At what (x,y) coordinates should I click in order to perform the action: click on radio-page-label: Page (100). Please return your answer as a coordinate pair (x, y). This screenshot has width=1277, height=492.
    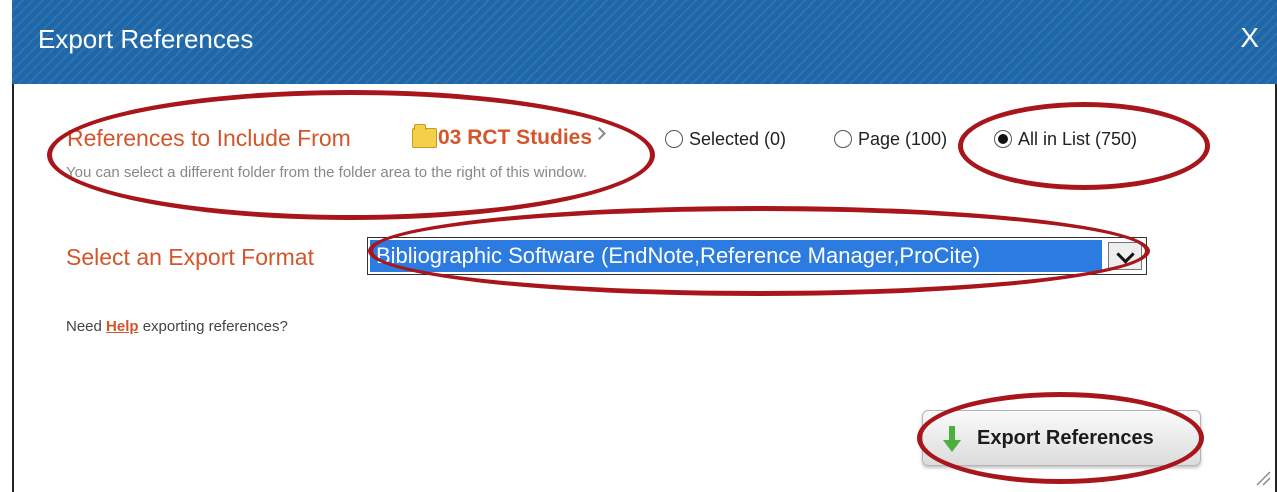
    Looking at the image, I should click on (903, 139).